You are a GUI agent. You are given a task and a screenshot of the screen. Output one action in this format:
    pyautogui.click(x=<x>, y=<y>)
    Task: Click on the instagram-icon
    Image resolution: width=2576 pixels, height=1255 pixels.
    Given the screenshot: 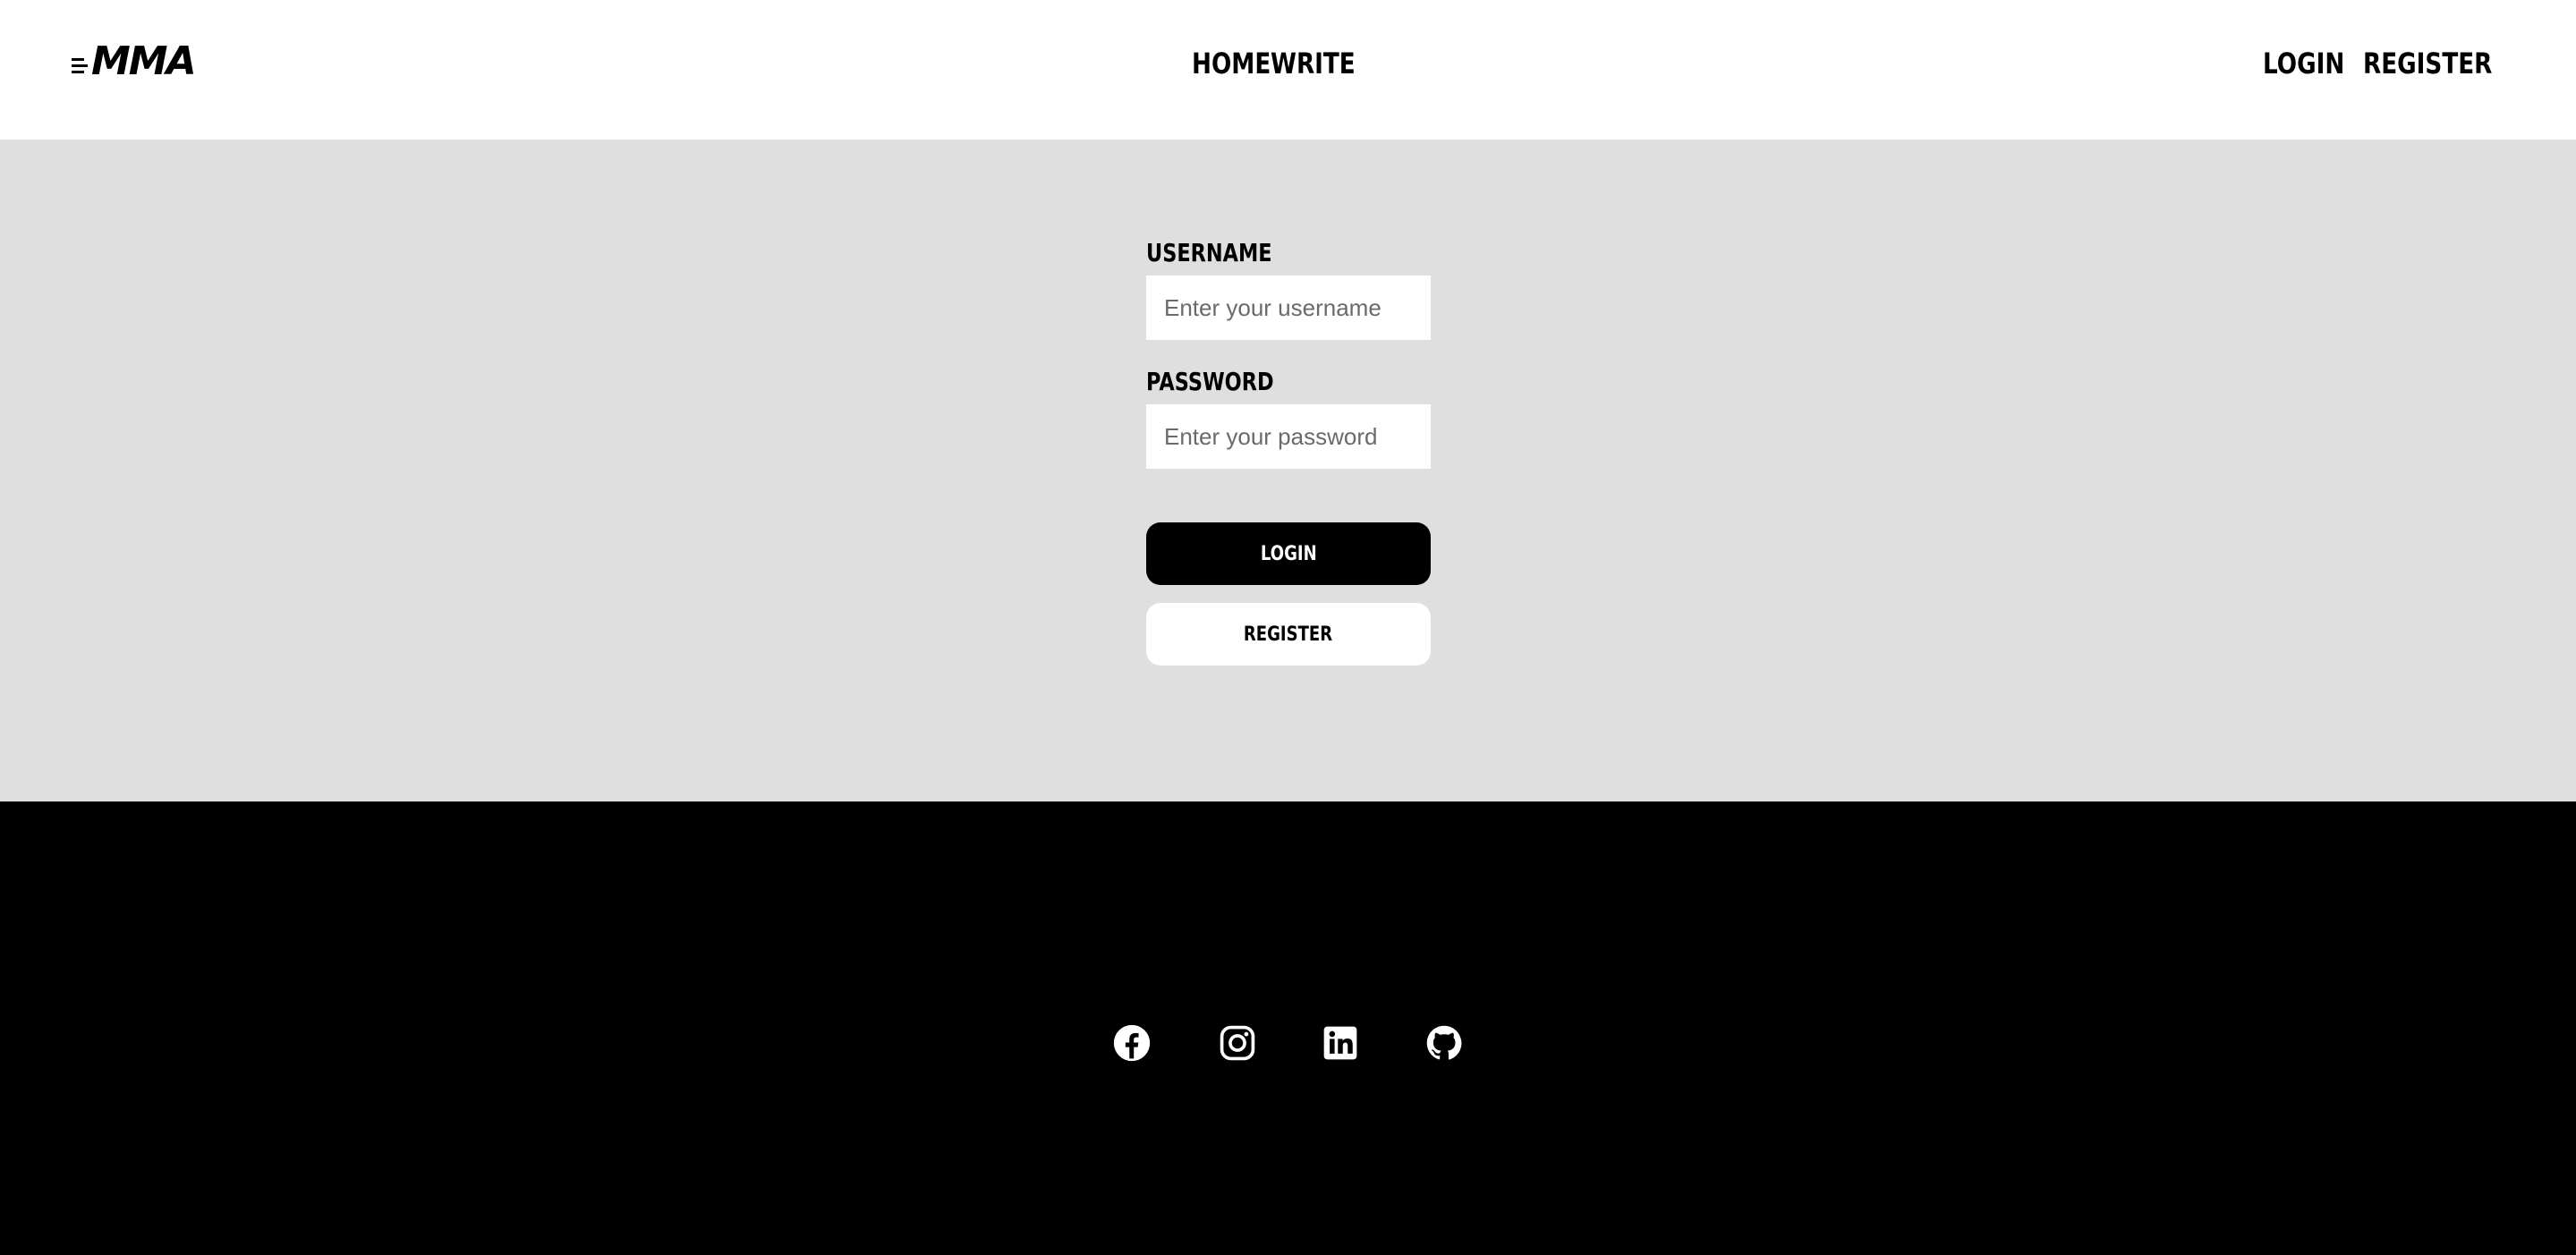 What is the action you would take?
    pyautogui.click(x=1237, y=1043)
    